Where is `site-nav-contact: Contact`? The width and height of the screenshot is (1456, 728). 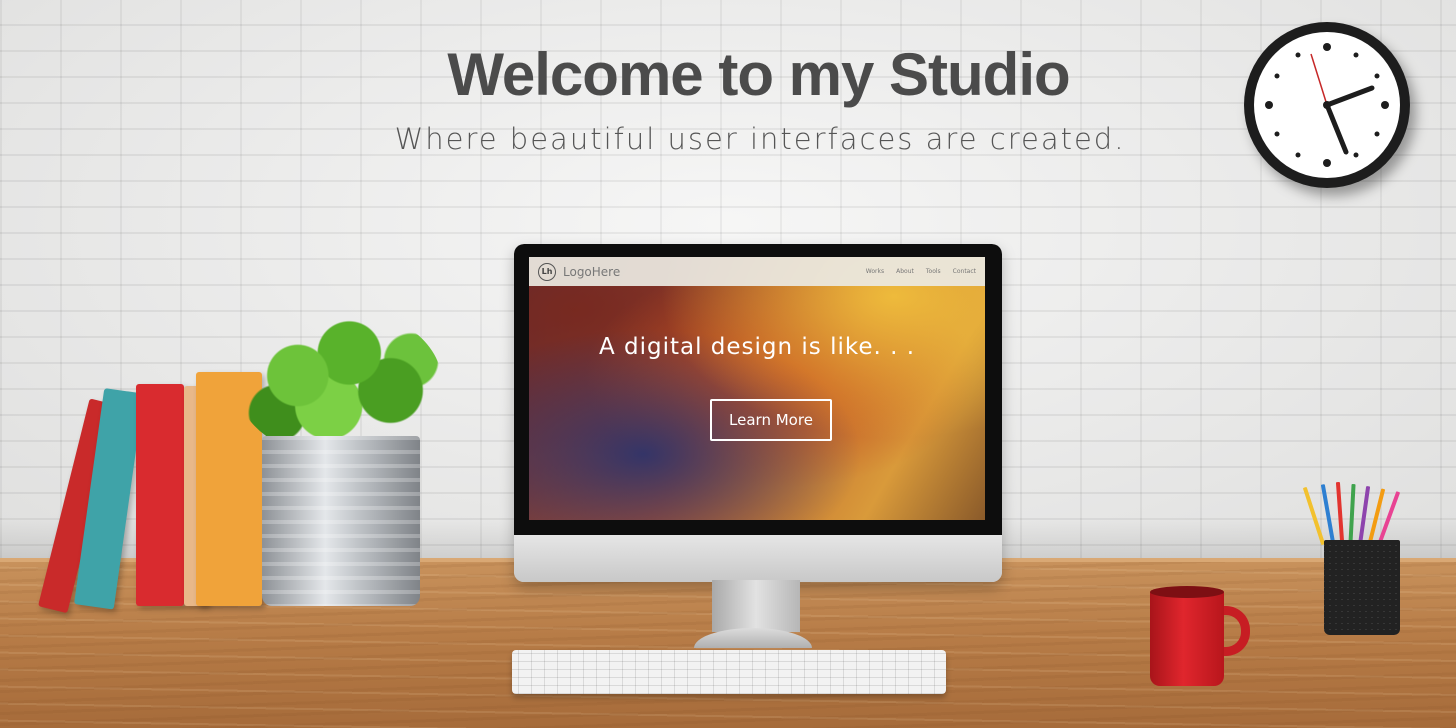
site-nav-contact: Contact is located at coordinates (964, 271).